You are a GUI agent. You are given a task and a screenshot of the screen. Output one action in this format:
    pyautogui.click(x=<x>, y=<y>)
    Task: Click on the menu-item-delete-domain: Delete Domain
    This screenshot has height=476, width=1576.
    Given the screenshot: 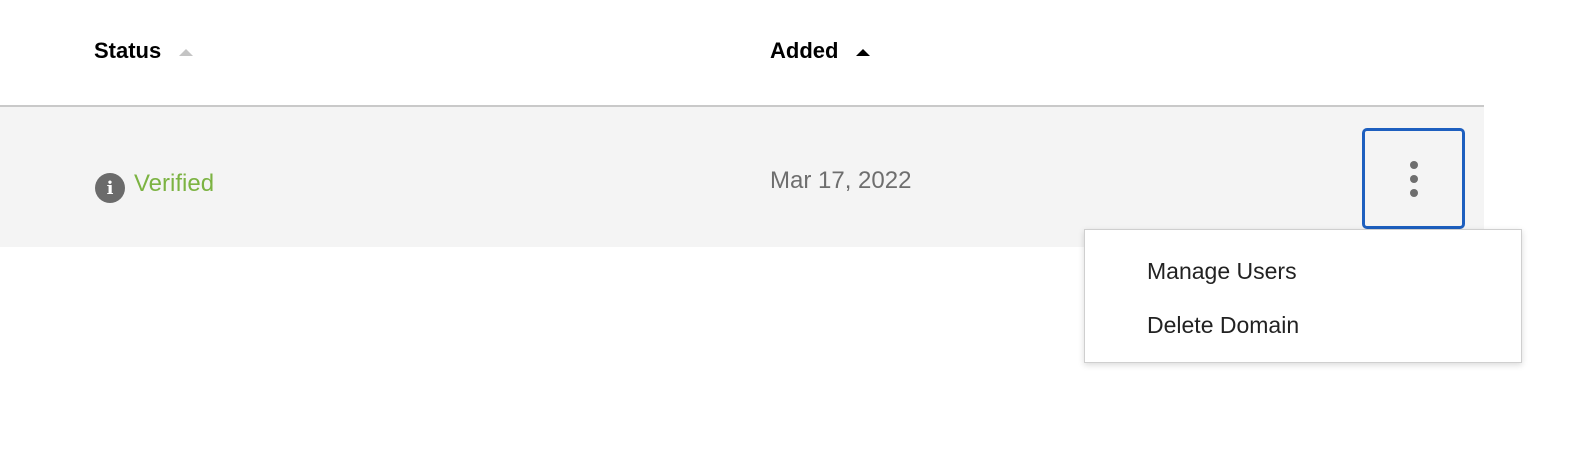 What is the action you would take?
    pyautogui.click(x=1223, y=325)
    